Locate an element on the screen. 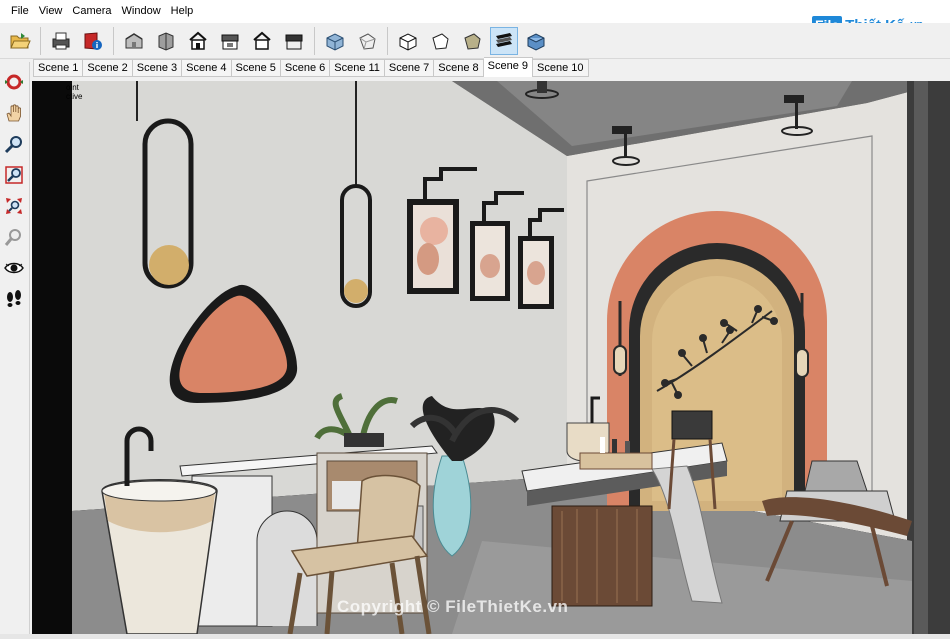 Image resolution: width=950 pixels, height=639 pixels. look-around-icon is located at coordinates (14, 268).